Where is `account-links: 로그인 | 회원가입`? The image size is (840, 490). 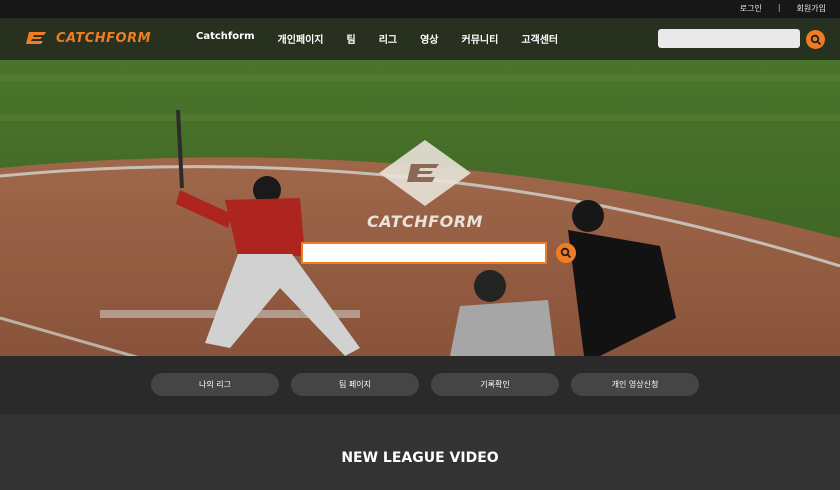 account-links: 로그인 | 회원가입 is located at coordinates (783, 8).